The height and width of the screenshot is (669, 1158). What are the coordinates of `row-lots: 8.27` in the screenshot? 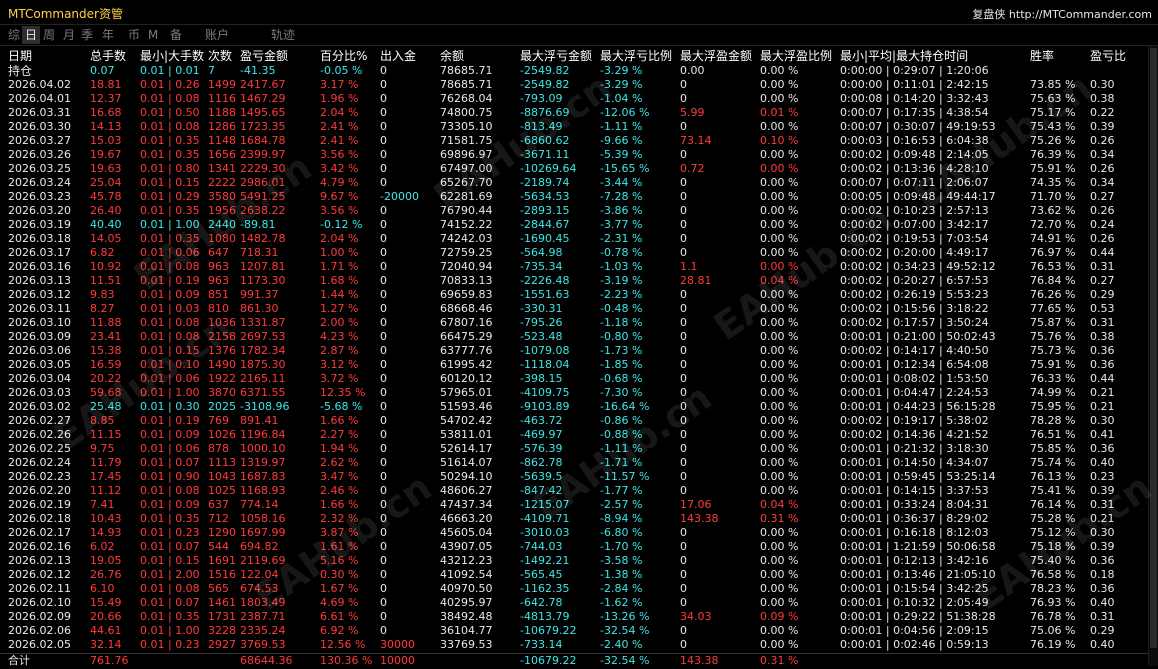 It's located at (102, 308).